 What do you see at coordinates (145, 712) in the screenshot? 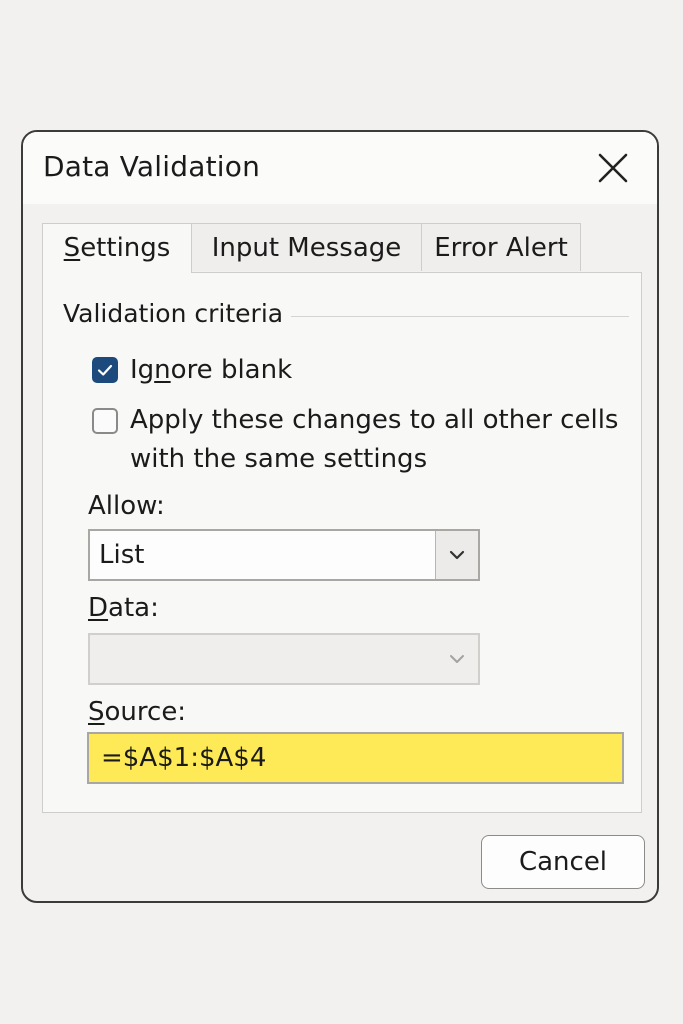
I see `source-label-text: ource:` at bounding box center [145, 712].